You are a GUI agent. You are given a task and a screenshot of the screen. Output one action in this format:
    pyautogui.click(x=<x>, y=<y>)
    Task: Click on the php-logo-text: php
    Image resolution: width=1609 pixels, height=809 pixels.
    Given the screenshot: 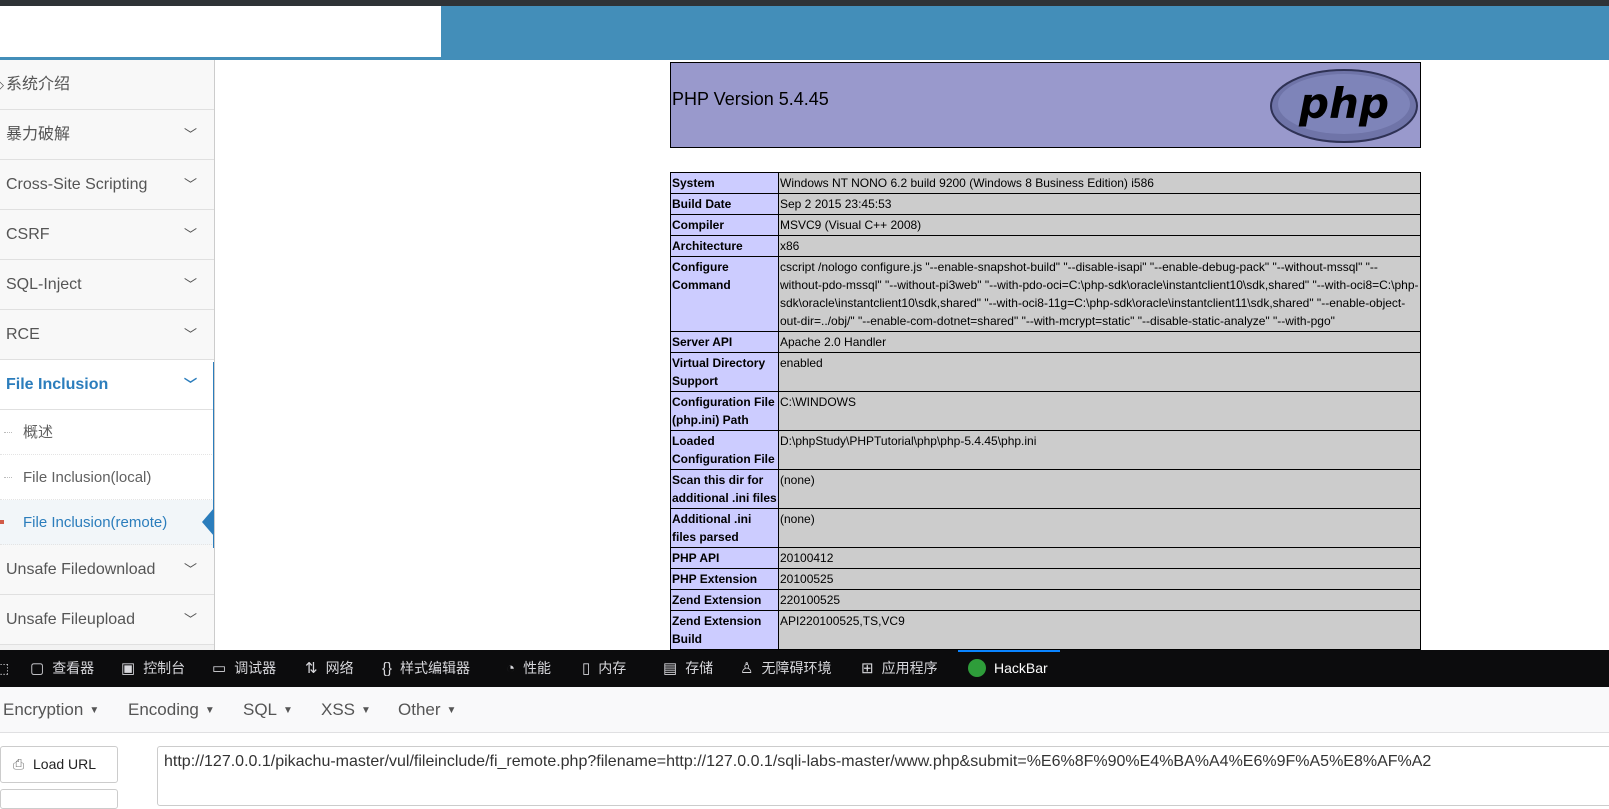 What is the action you would take?
    pyautogui.click(x=1343, y=103)
    